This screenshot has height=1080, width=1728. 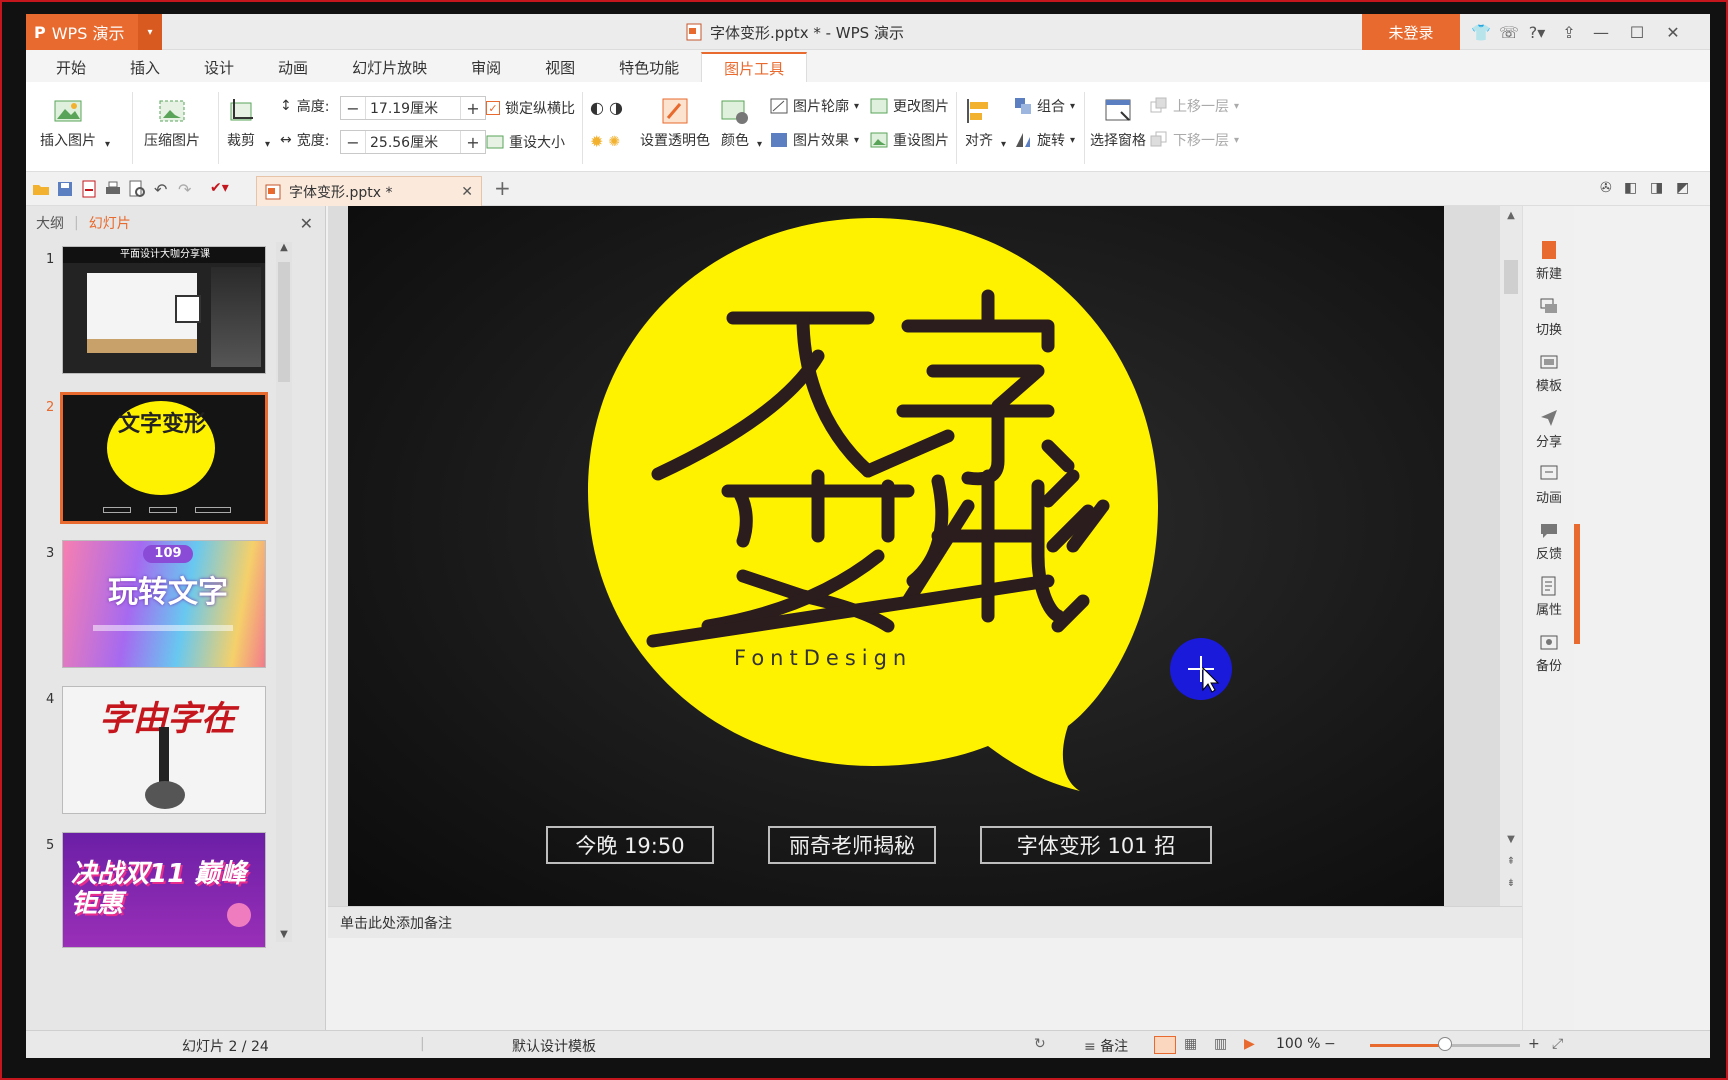 I want to click on task-template-button: 模板, so click(x=1549, y=373).